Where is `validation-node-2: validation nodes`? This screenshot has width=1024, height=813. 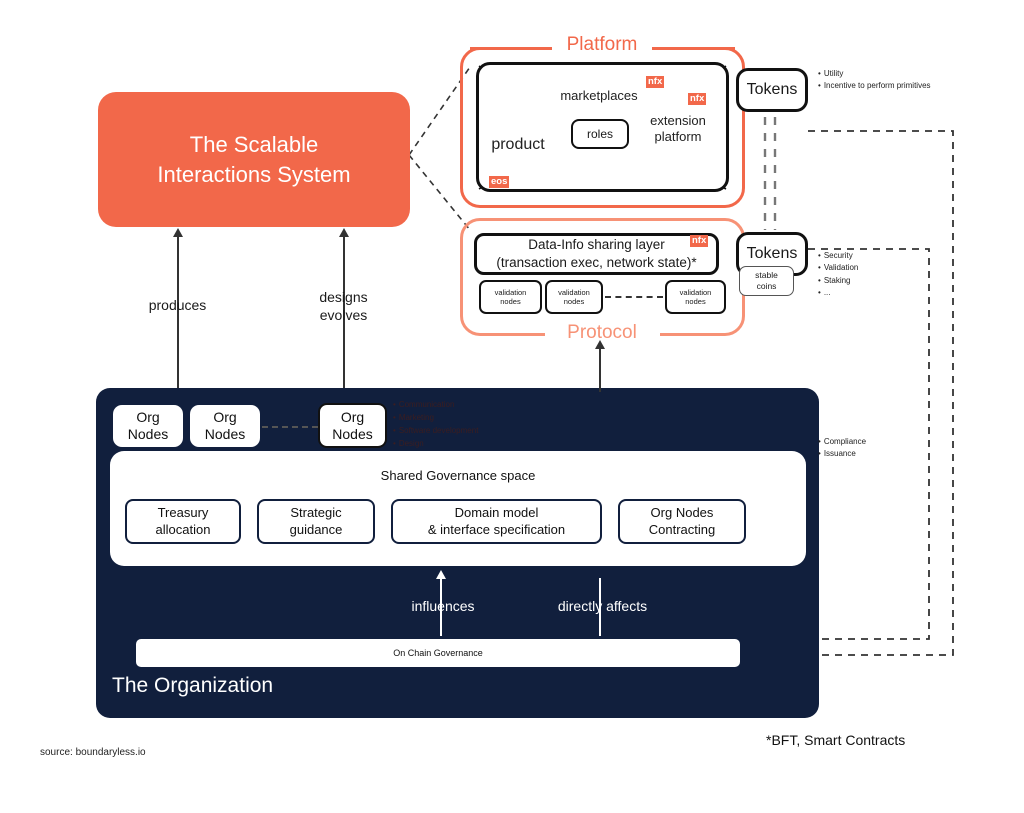
validation-node-2: validation nodes is located at coordinates (574, 297).